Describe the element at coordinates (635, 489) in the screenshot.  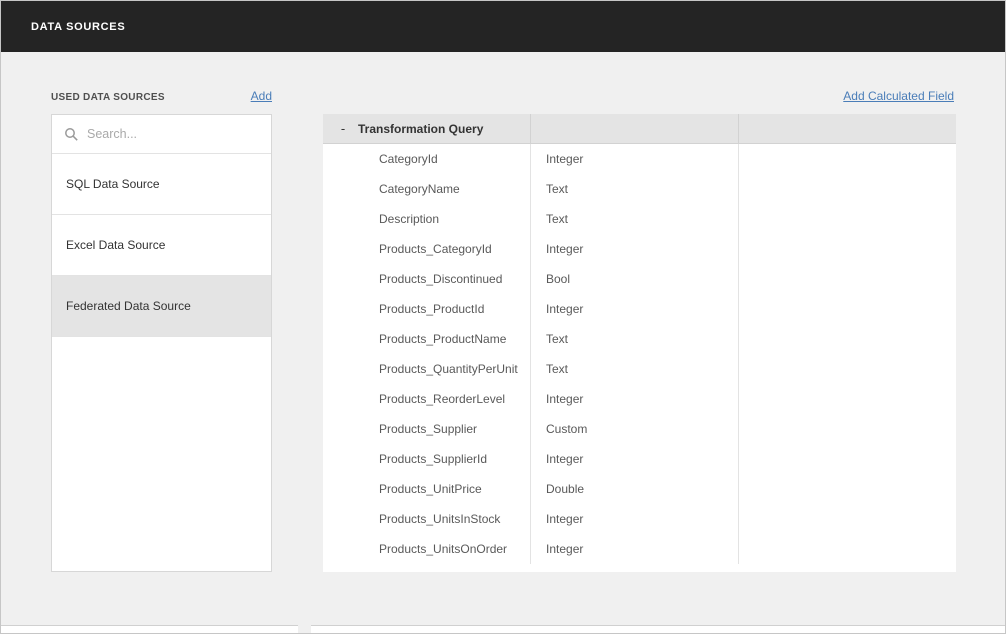
I see `field-type: Double` at that location.